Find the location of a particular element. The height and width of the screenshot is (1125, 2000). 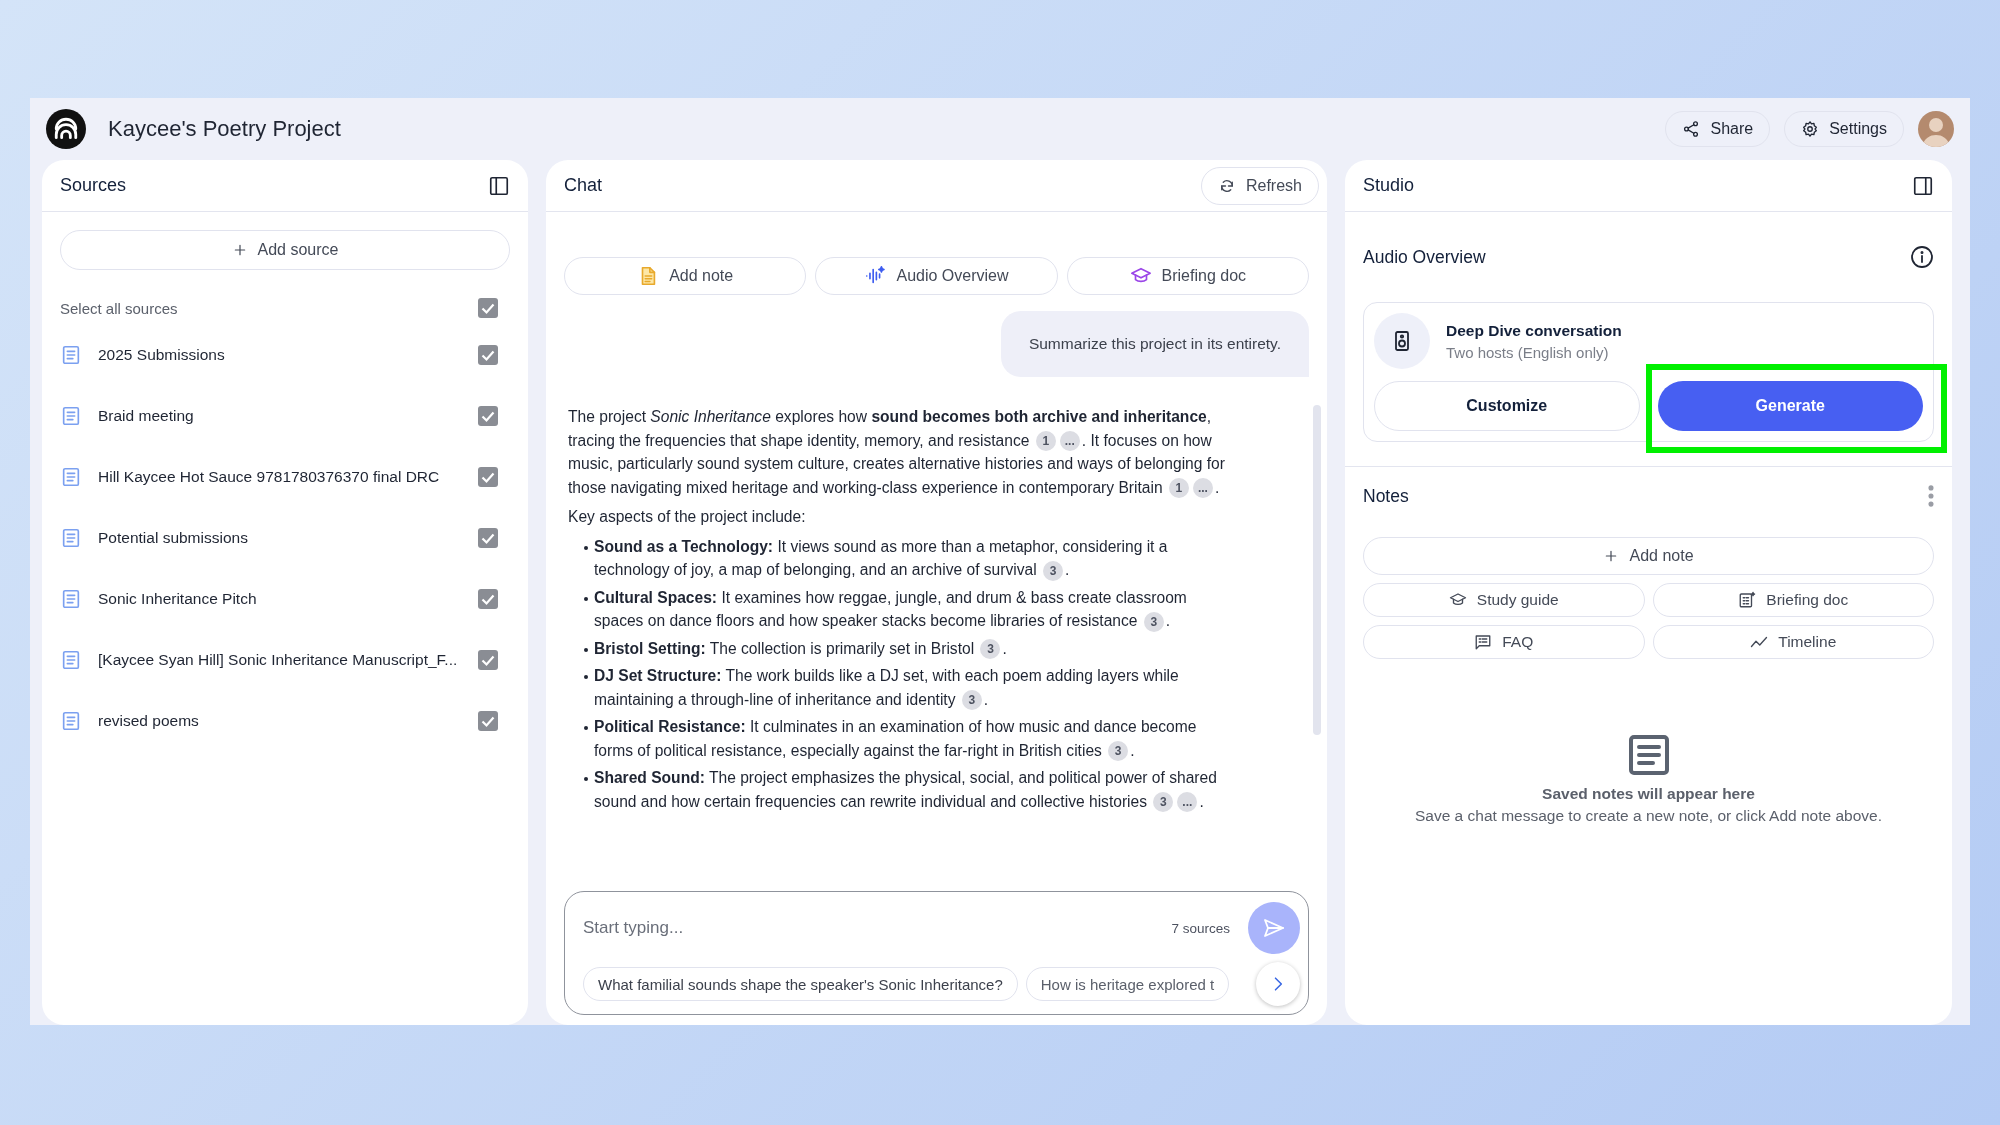

source-name: Sonic Inheritance Pitch is located at coordinates (288, 598).